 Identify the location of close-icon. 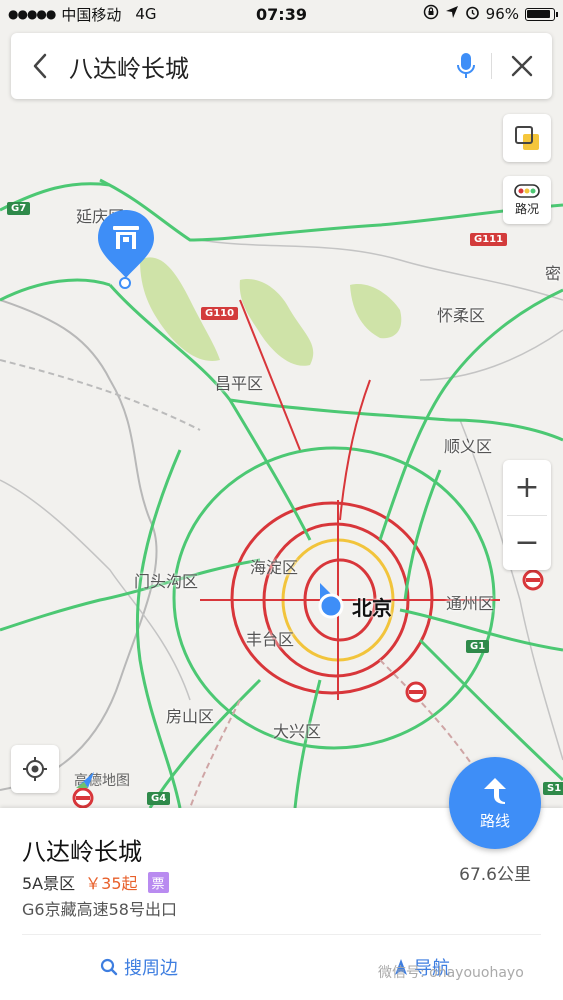
(522, 66).